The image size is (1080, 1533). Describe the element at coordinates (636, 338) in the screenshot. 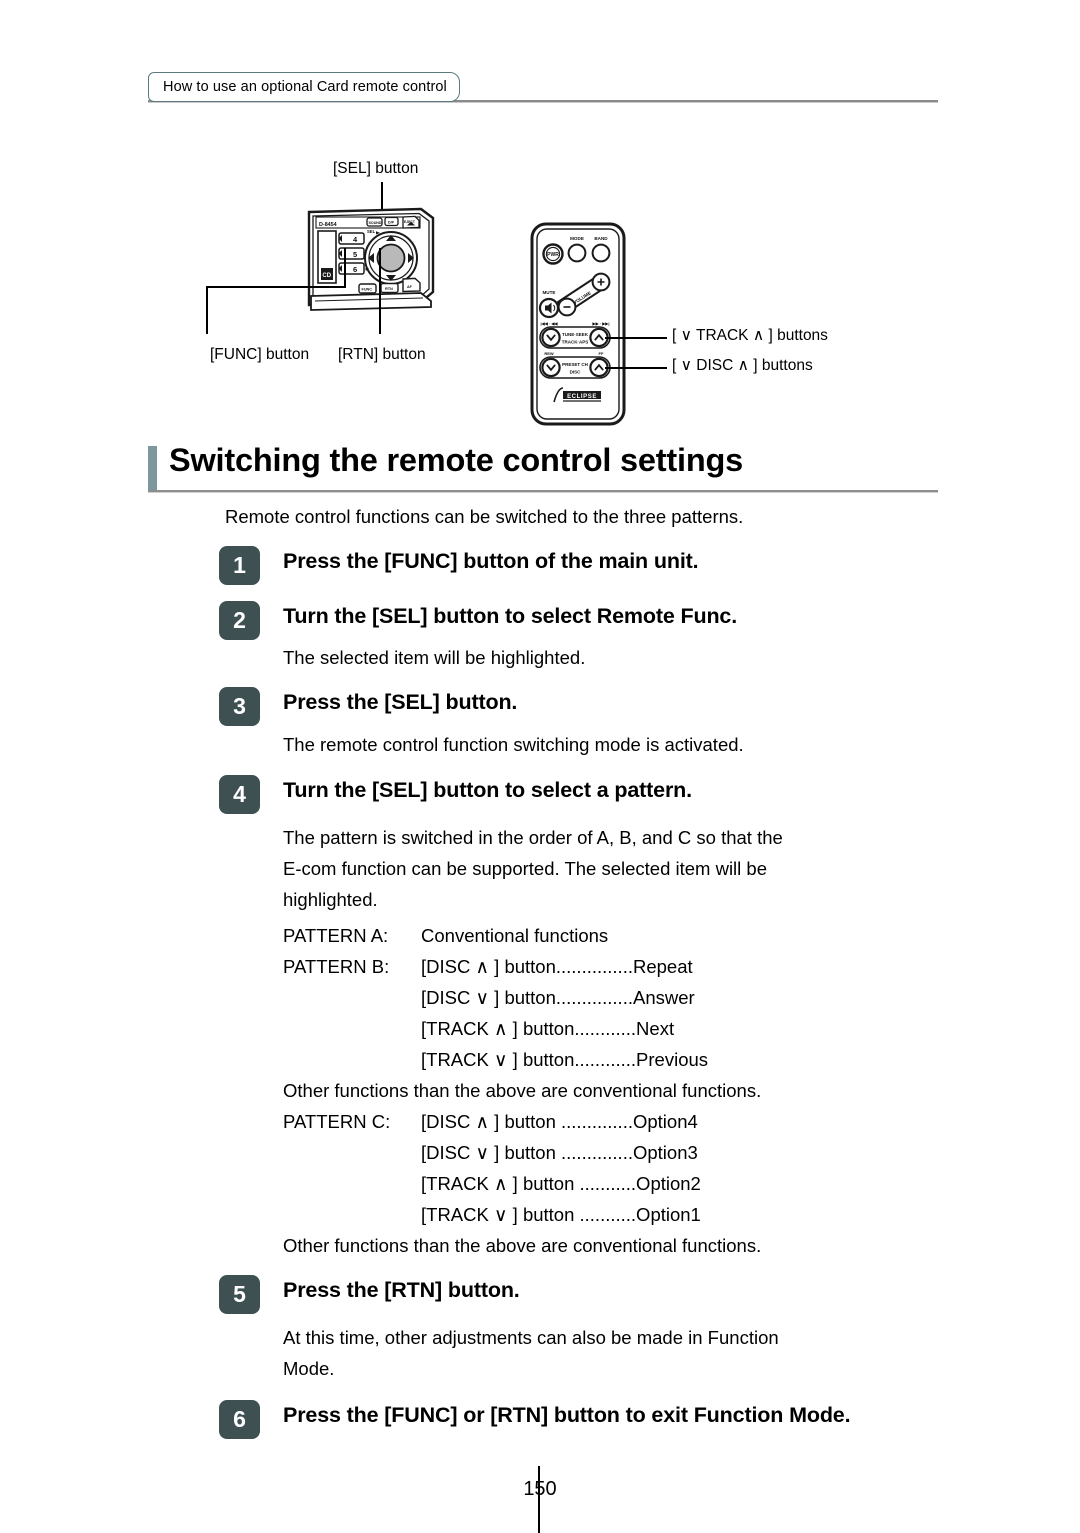

I see `leader-track` at that location.